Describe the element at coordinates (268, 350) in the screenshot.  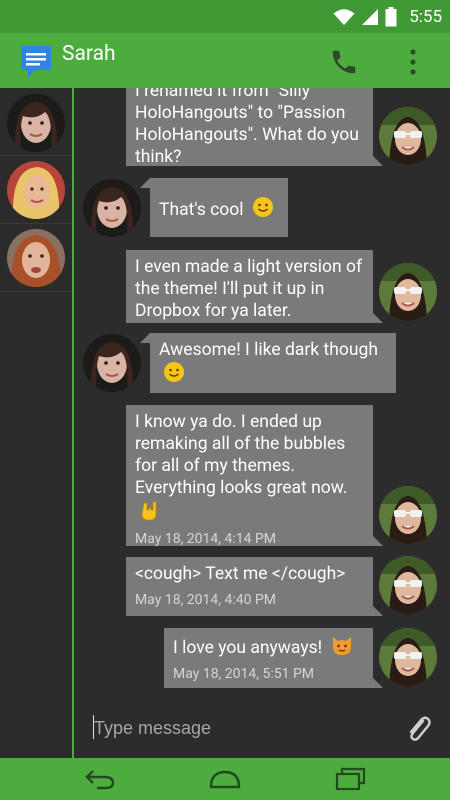
I see `message-text: Awesome! I like dark though` at that location.